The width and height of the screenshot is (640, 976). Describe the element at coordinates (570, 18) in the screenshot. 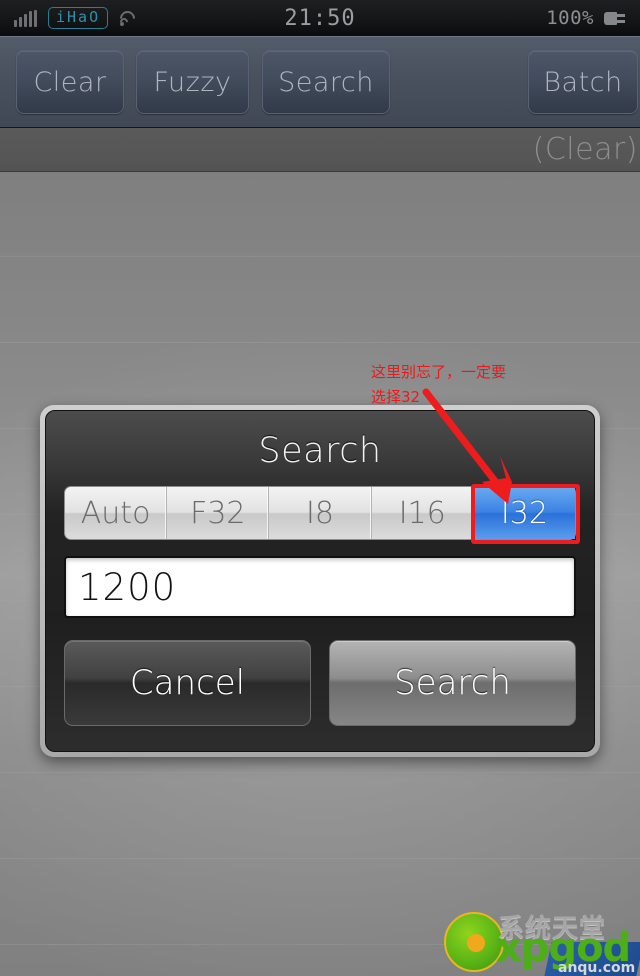

I see `battery-percent-label: 100%` at that location.